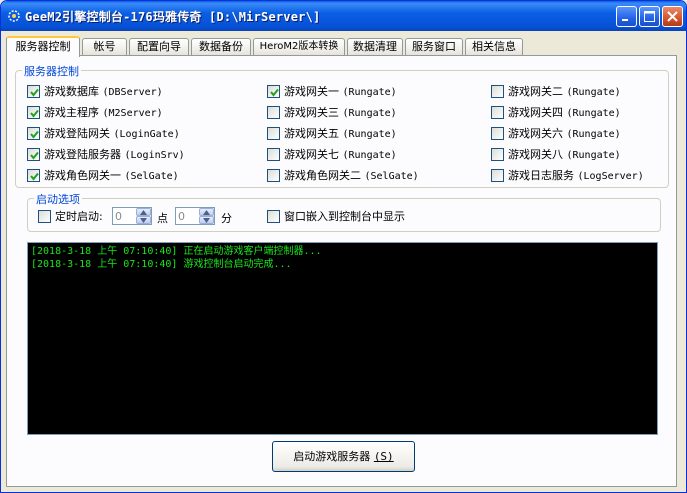 This screenshot has height=493, width=687. What do you see at coordinates (79, 216) in the screenshot?
I see `timer-start-label: 定时启动:` at bounding box center [79, 216].